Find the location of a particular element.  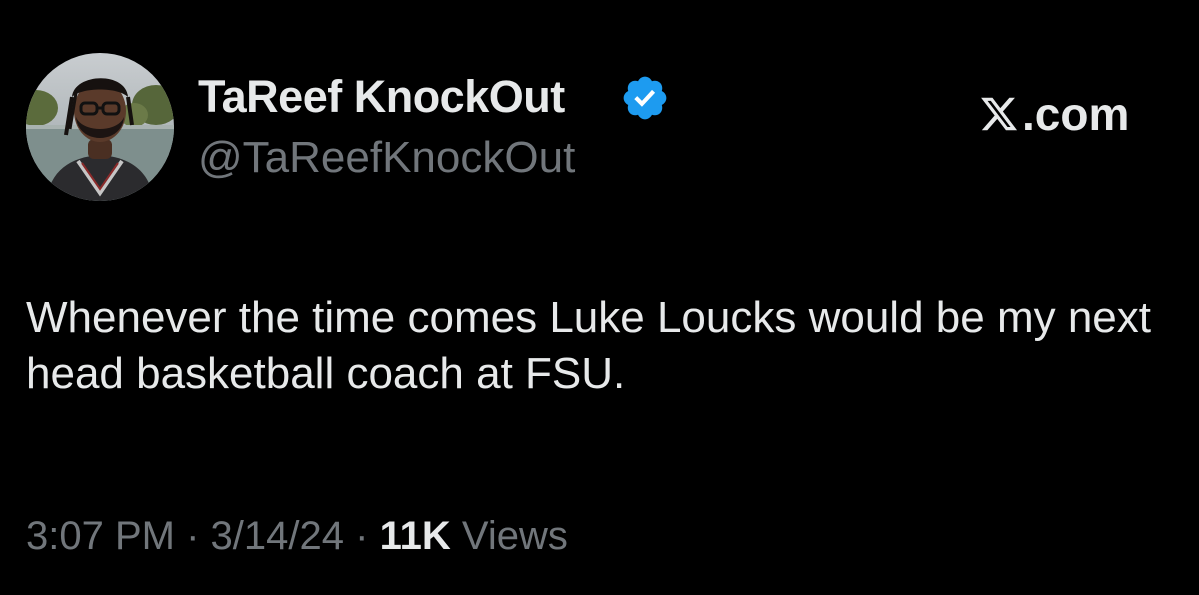

display-name: TaReef KnockOut is located at coordinates (381, 97).